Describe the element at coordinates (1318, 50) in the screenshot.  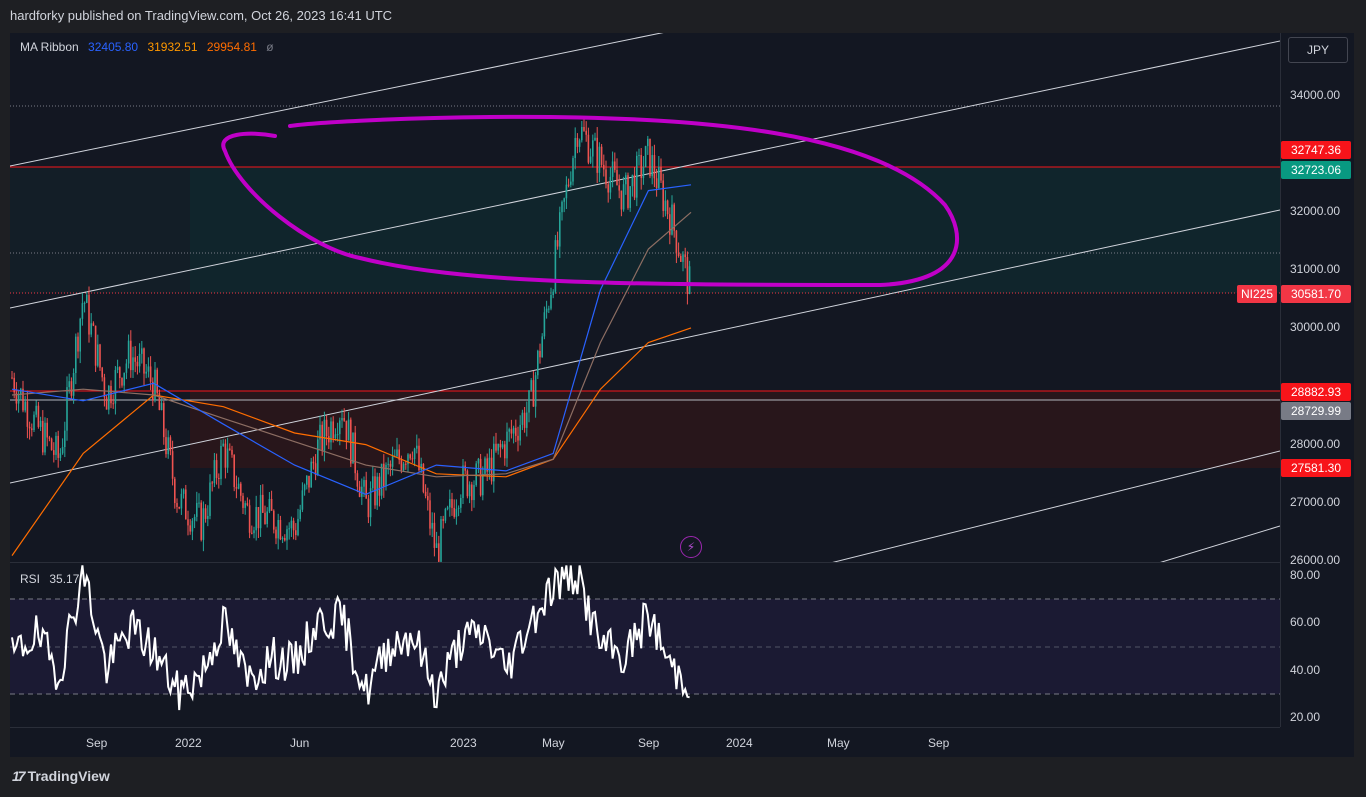
I see `currency-button: JPY` at that location.